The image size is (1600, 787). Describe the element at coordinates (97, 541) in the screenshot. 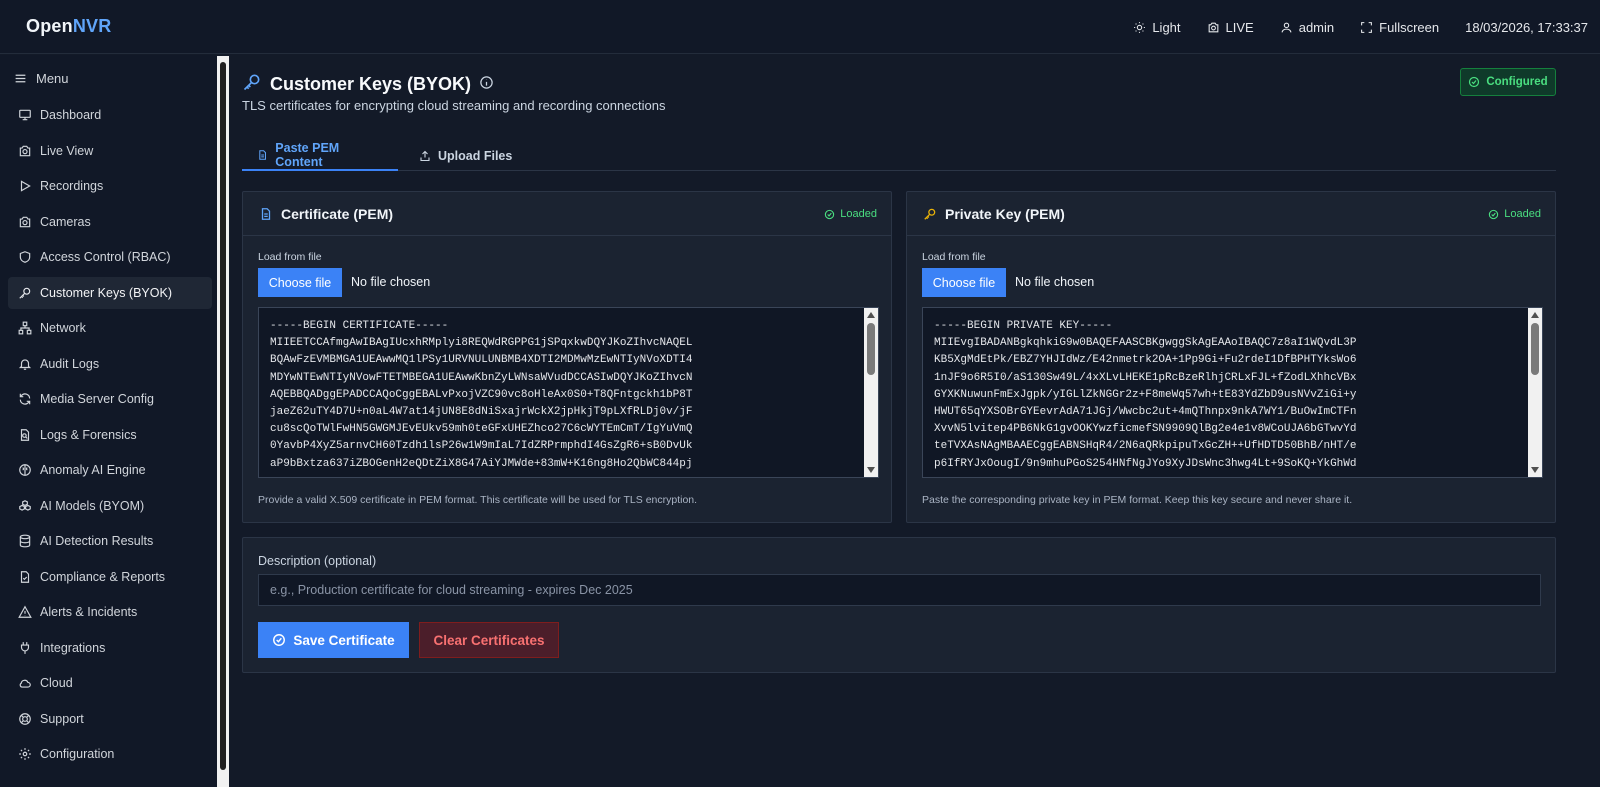

I see `sidebar-item-label: AI Detection Results` at that location.